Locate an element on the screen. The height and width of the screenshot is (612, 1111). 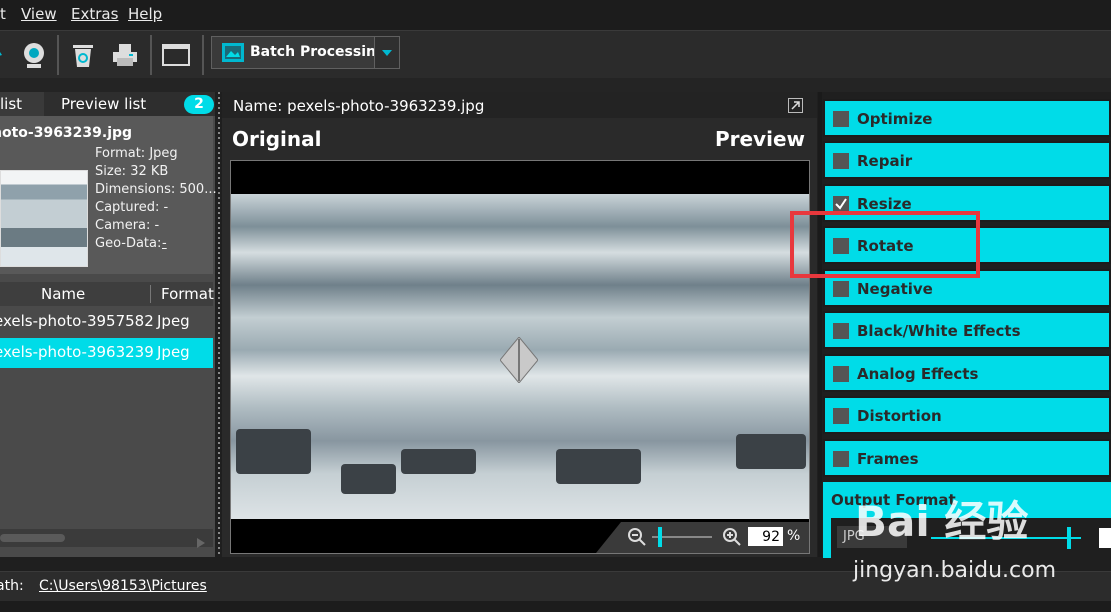
chevron-down-icon is located at coordinates (386, 52).